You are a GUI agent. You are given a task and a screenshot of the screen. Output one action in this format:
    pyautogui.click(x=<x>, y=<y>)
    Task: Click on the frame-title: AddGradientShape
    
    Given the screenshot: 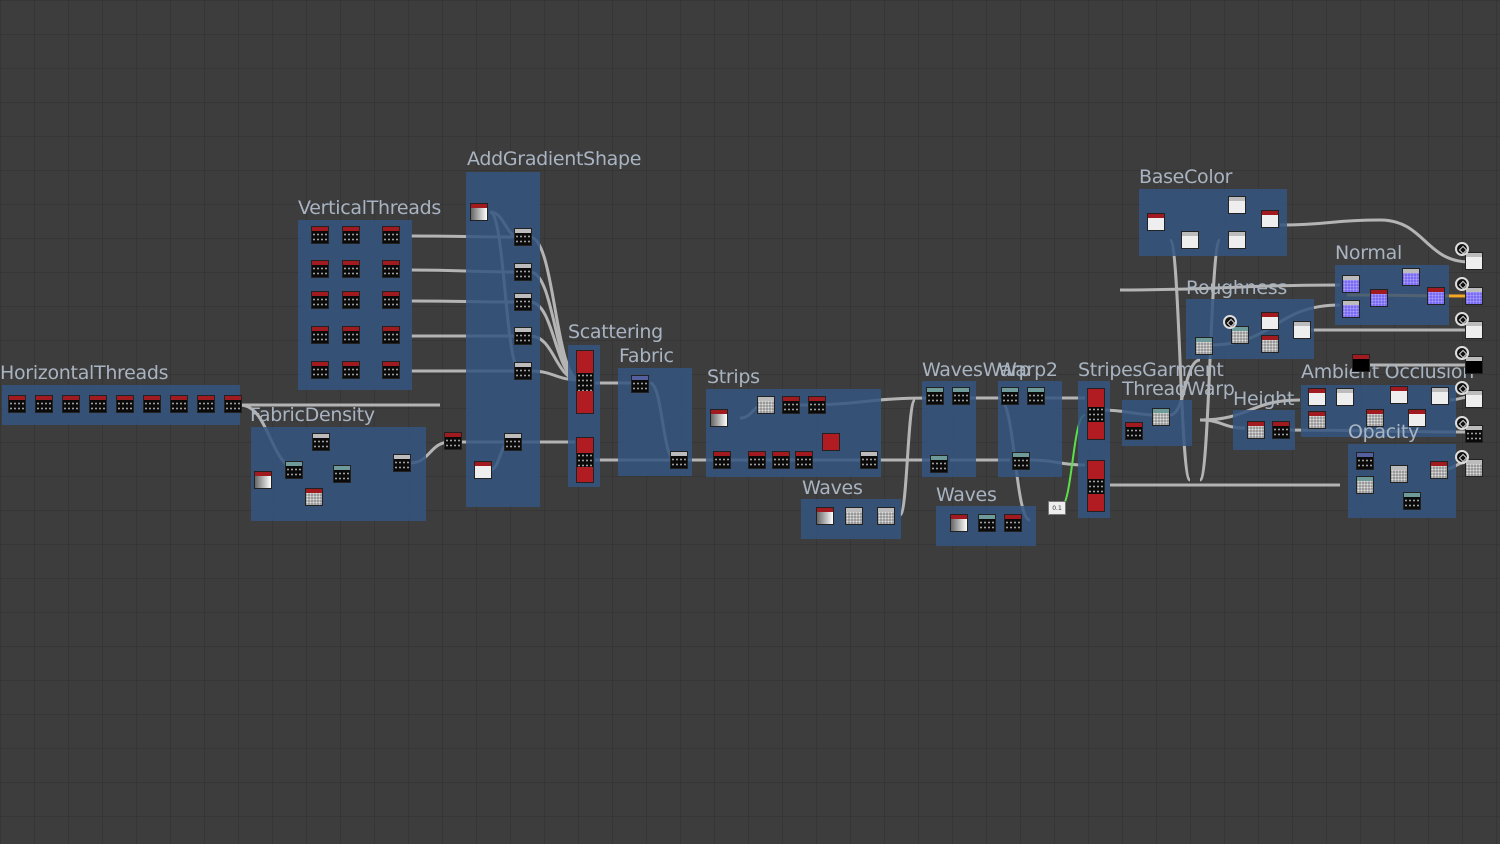 What is the action you would take?
    pyautogui.click(x=554, y=159)
    